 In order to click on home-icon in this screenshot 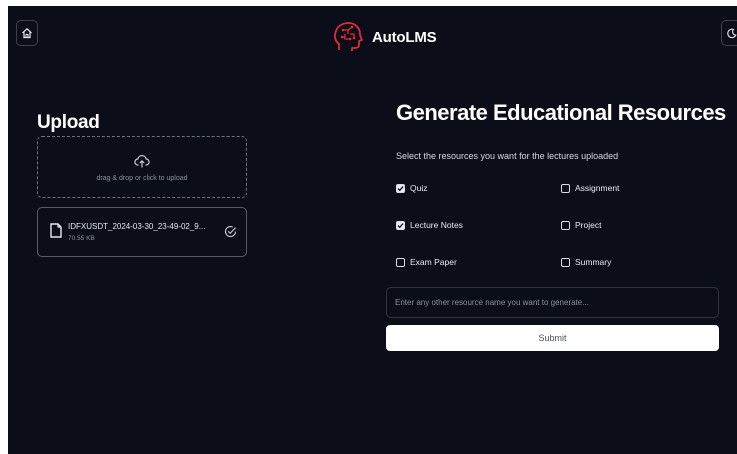, I will do `click(27, 33)`.